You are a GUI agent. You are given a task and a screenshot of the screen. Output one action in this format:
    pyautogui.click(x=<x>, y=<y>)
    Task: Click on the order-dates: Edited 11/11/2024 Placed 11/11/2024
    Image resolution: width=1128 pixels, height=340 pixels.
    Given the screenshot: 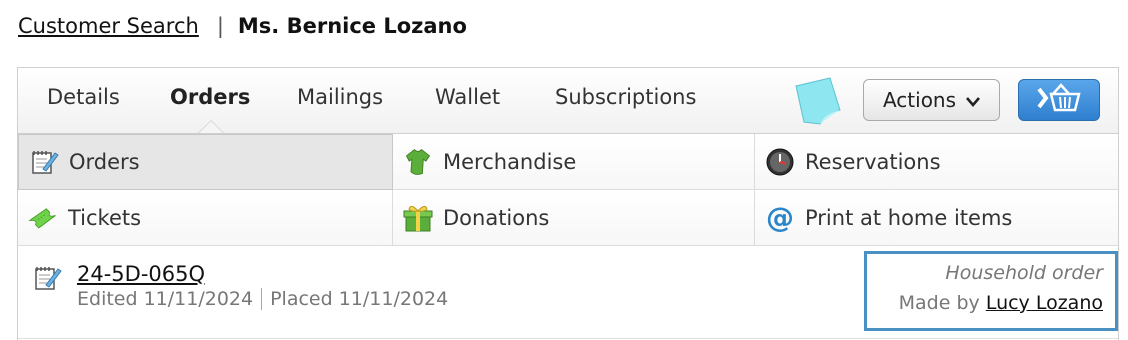 What is the action you would take?
    pyautogui.click(x=262, y=299)
    